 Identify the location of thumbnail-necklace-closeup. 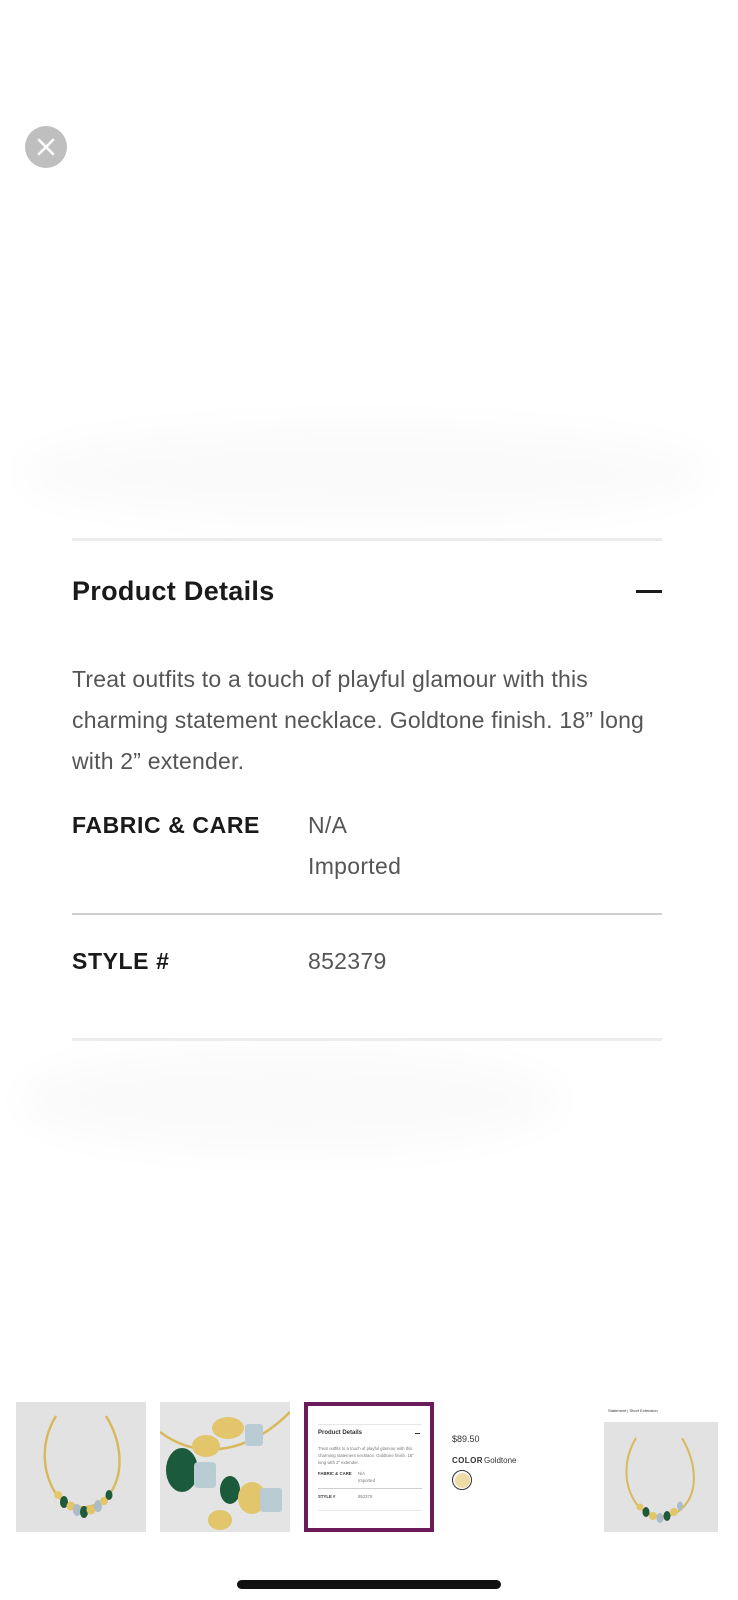
(225, 1467).